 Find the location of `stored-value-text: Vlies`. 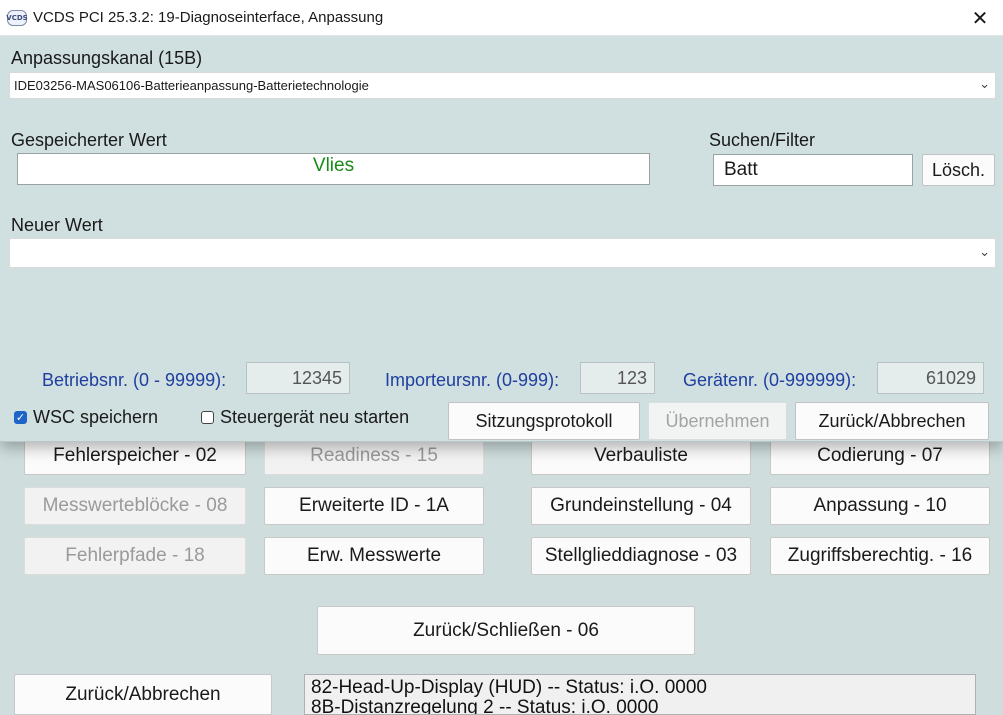

stored-value-text: Vlies is located at coordinates (333, 165).